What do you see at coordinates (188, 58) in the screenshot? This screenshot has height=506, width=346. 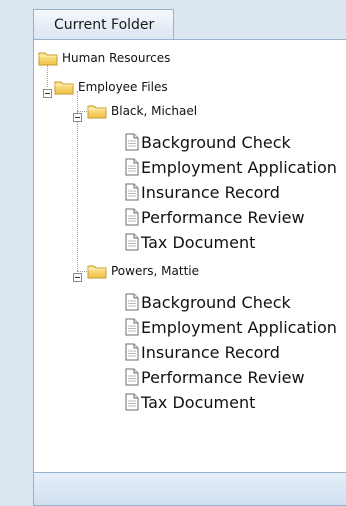 I see `tree-node-human-resources: Human Resources` at bounding box center [188, 58].